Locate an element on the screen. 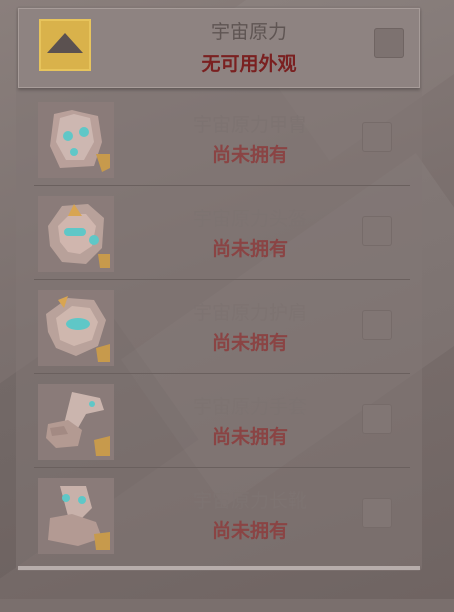  list-item: 宇宙原力护肩 尚未拥有 is located at coordinates (220, 327).